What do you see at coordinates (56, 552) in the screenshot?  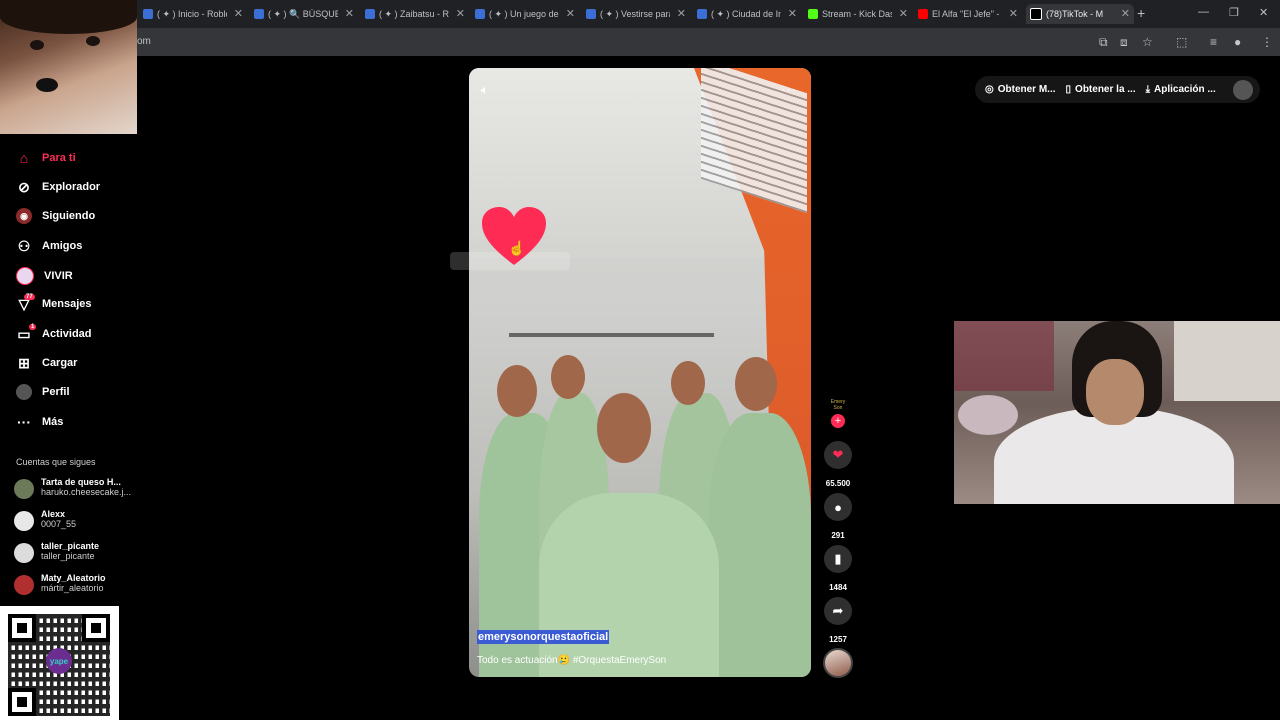 I see `followed-account: taller_picante taller_picante` at bounding box center [56, 552].